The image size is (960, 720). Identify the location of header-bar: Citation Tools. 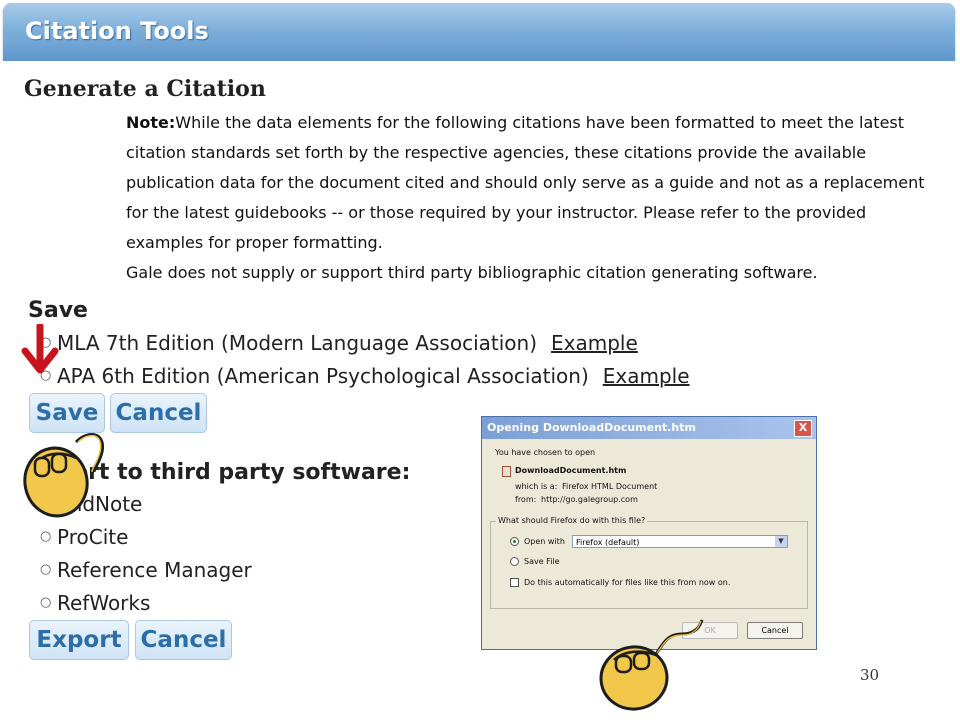
(479, 32).